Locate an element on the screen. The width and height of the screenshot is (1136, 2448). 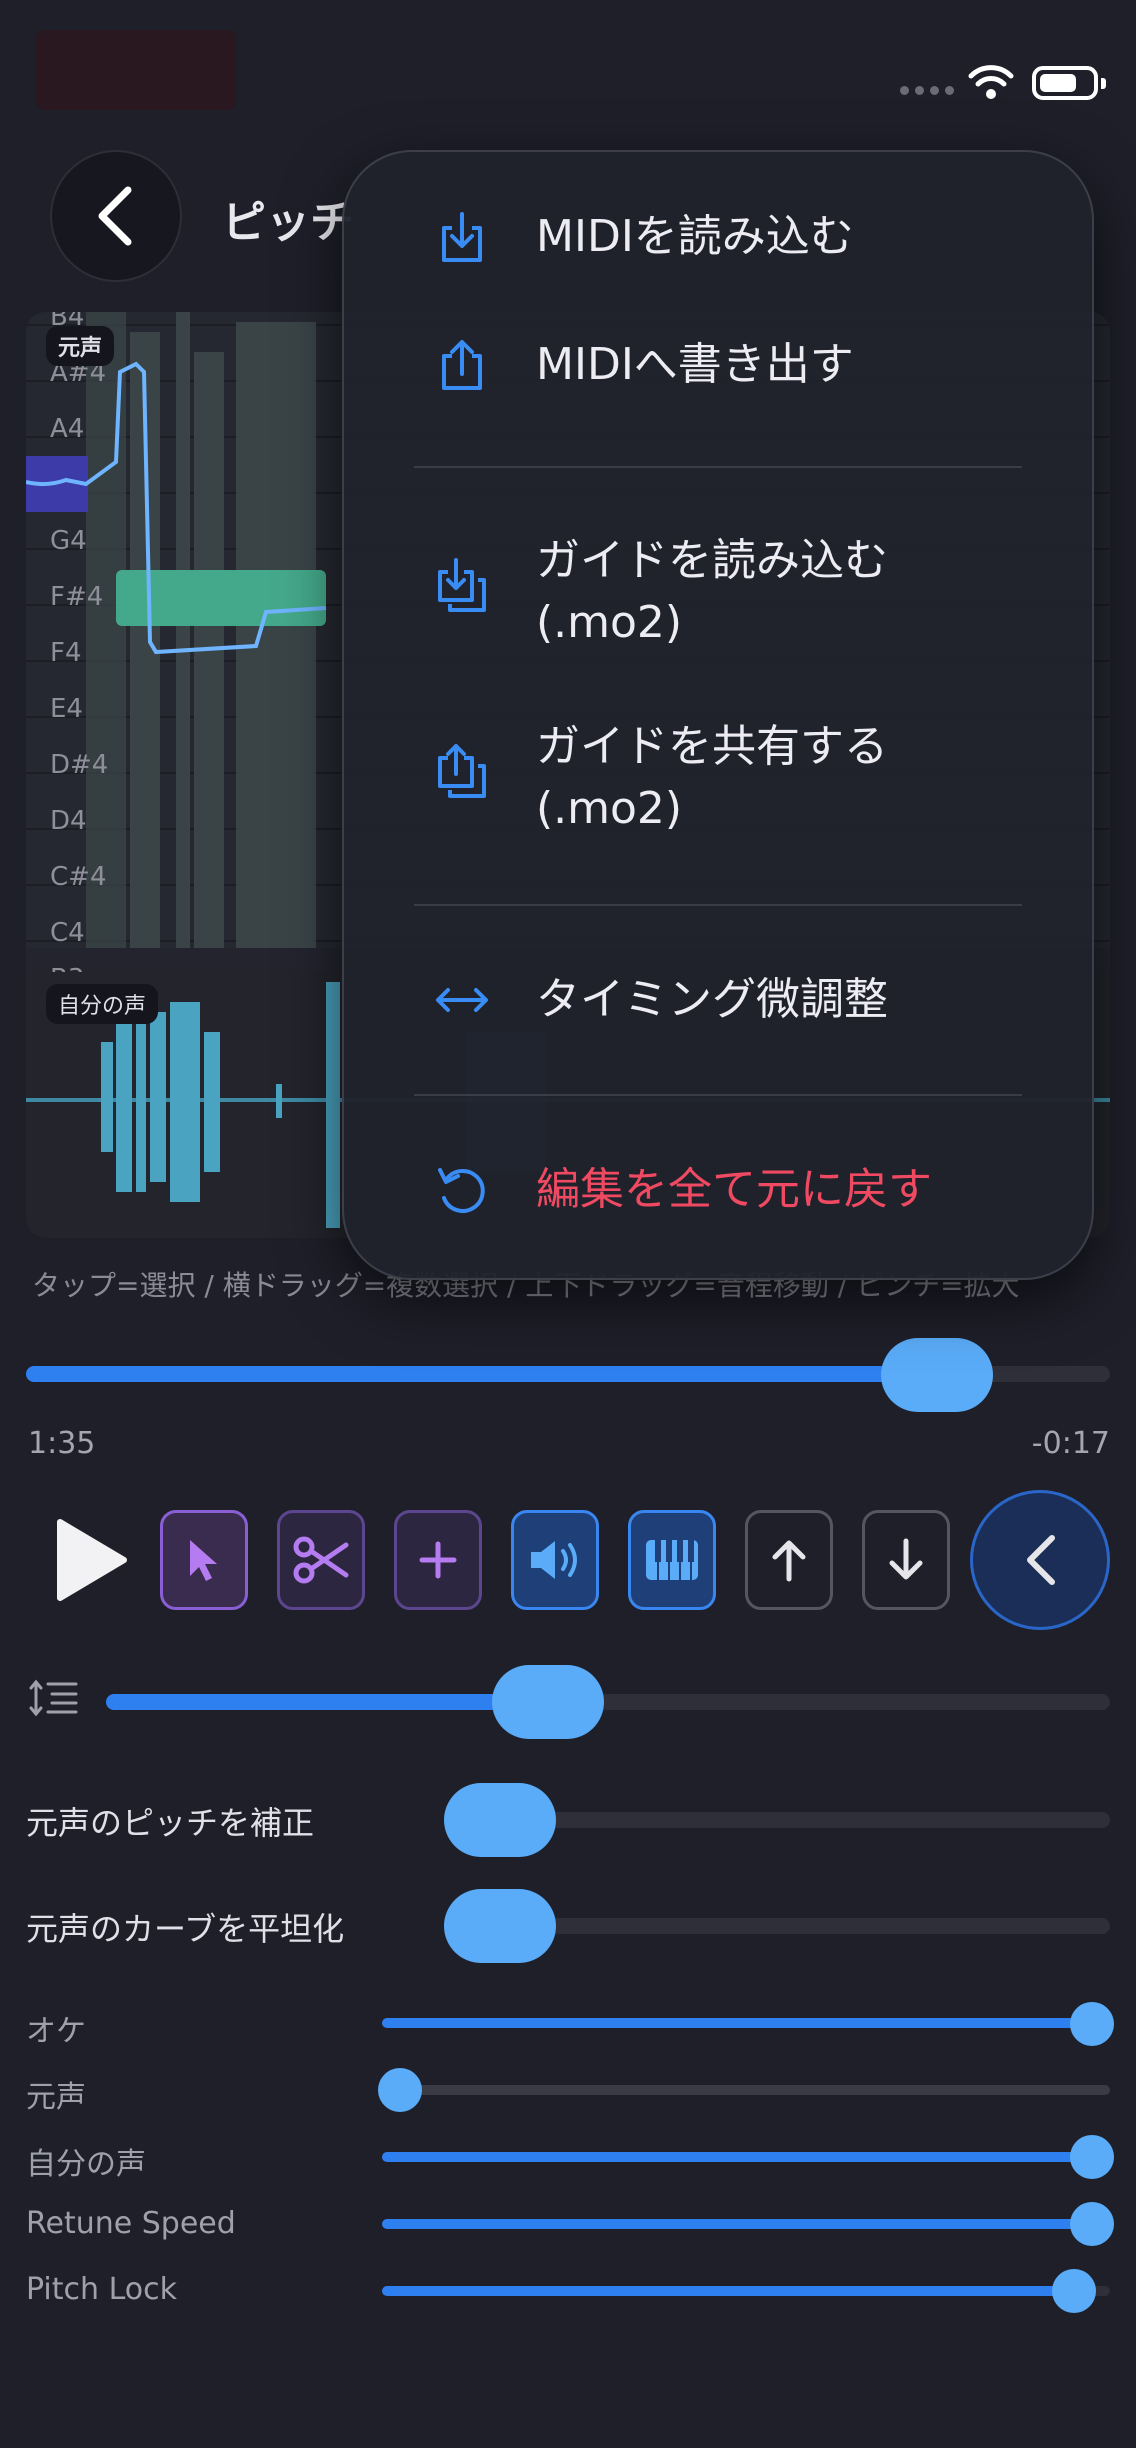
sound-toggle-button is located at coordinates (555, 1560).